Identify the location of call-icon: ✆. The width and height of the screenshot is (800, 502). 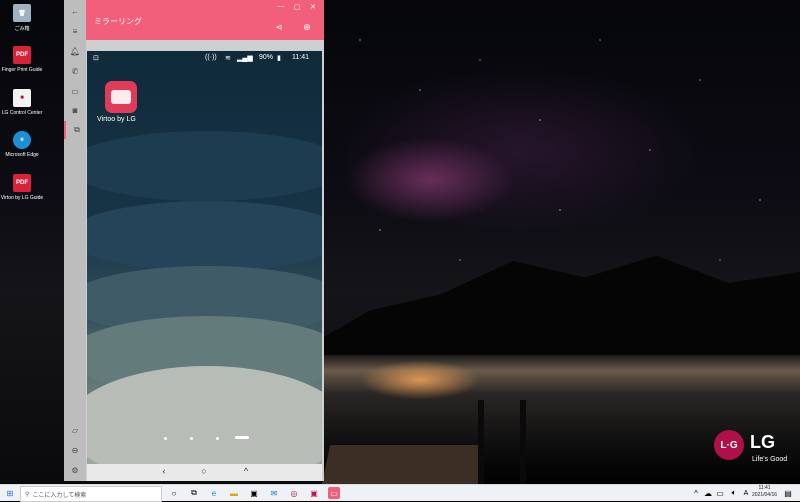
(75, 71).